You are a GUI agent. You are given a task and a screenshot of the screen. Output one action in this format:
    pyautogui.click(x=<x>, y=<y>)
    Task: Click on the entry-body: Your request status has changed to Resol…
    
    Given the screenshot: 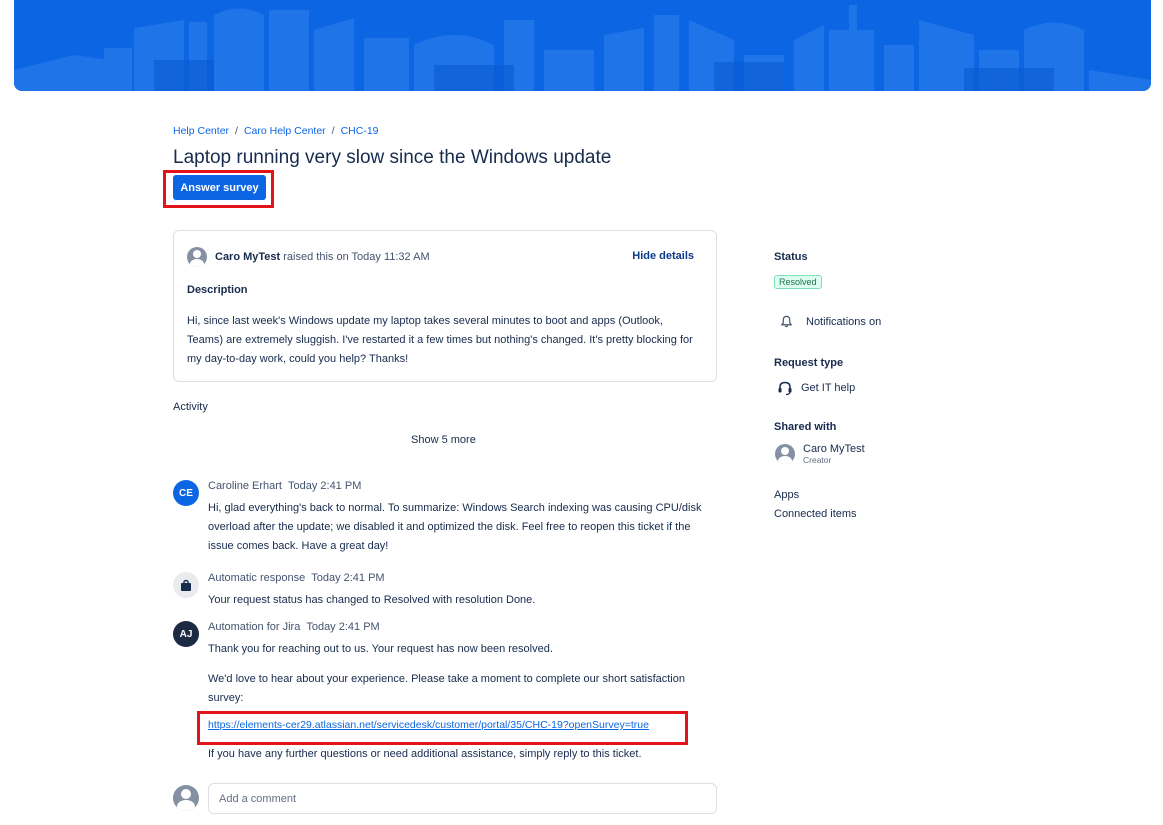 What is the action you would take?
    pyautogui.click(x=460, y=600)
    